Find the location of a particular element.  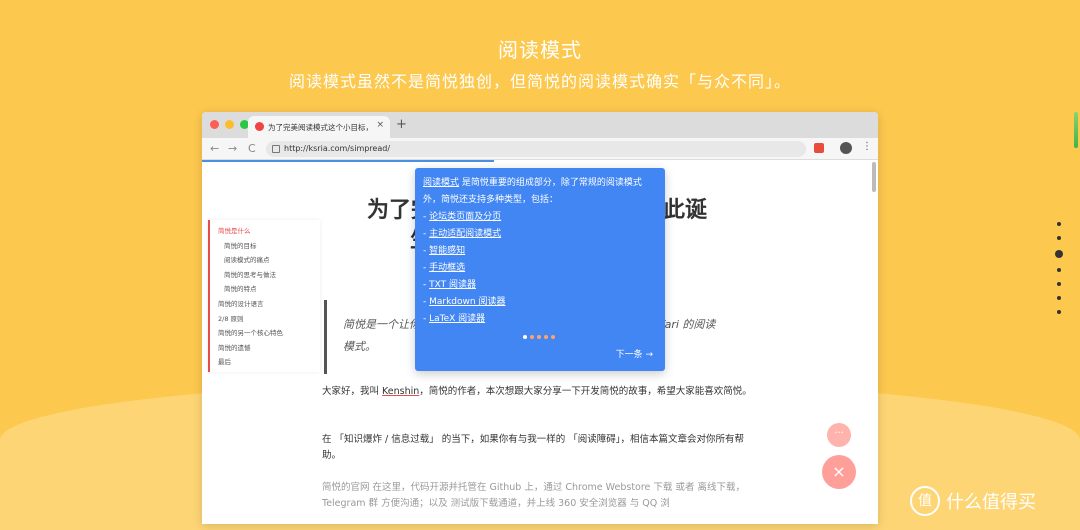

more-options-button: ··· is located at coordinates (839, 435).